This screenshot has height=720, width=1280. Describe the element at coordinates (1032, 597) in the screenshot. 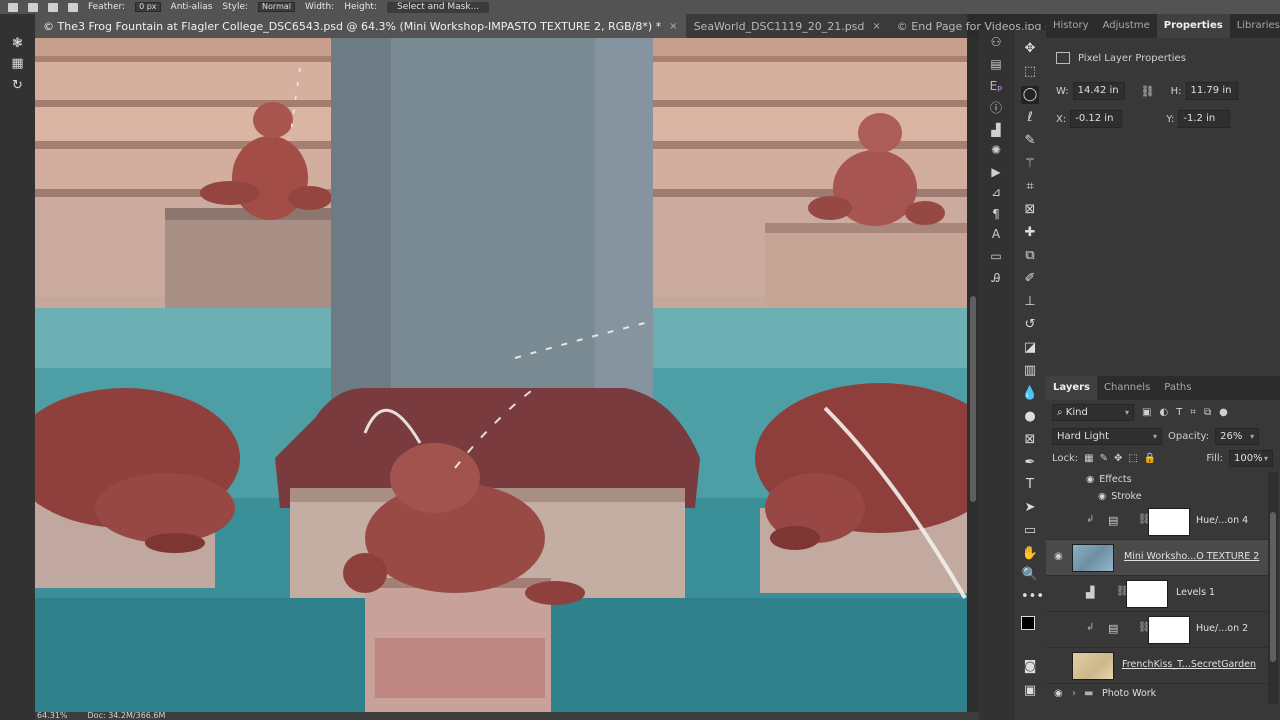

I see `more-tools-icon: •••` at that location.